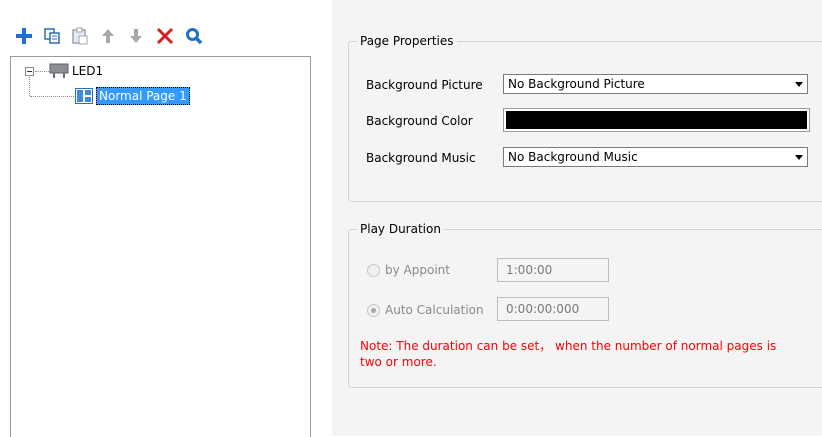 This screenshot has width=822, height=437. What do you see at coordinates (529, 270) in the screenshot?
I see `field-value: 1:00:00` at bounding box center [529, 270].